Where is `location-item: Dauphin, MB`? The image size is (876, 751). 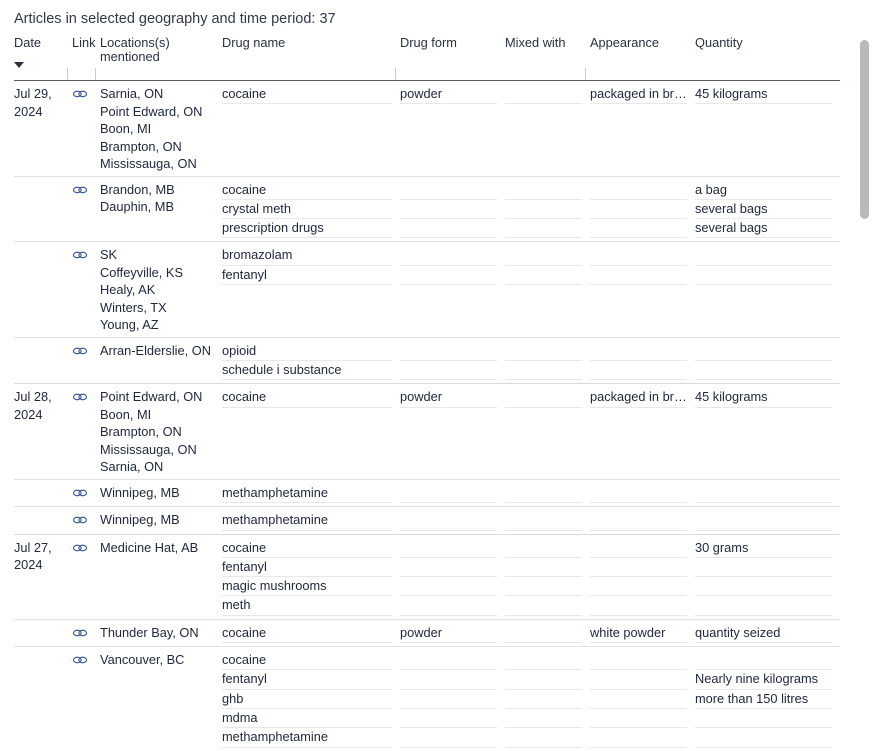
location-item: Dauphin, MB is located at coordinates (137, 206).